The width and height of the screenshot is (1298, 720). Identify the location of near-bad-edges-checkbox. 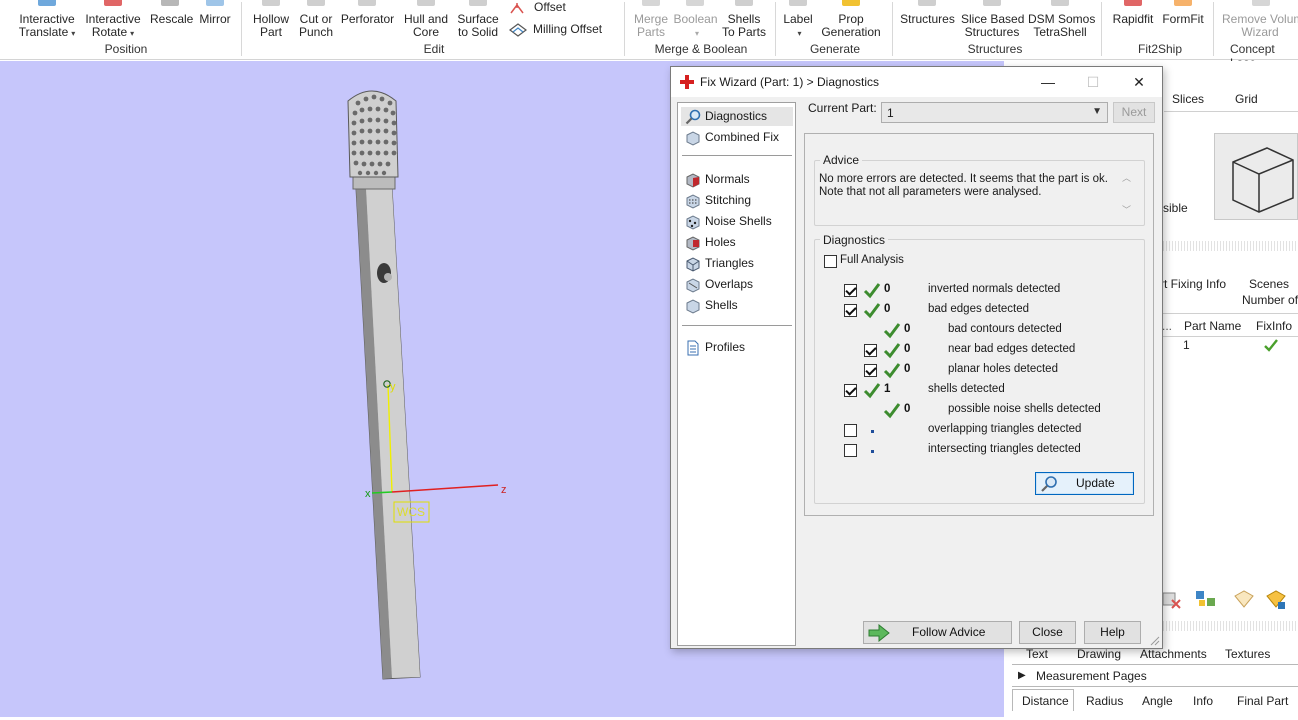
(870, 350).